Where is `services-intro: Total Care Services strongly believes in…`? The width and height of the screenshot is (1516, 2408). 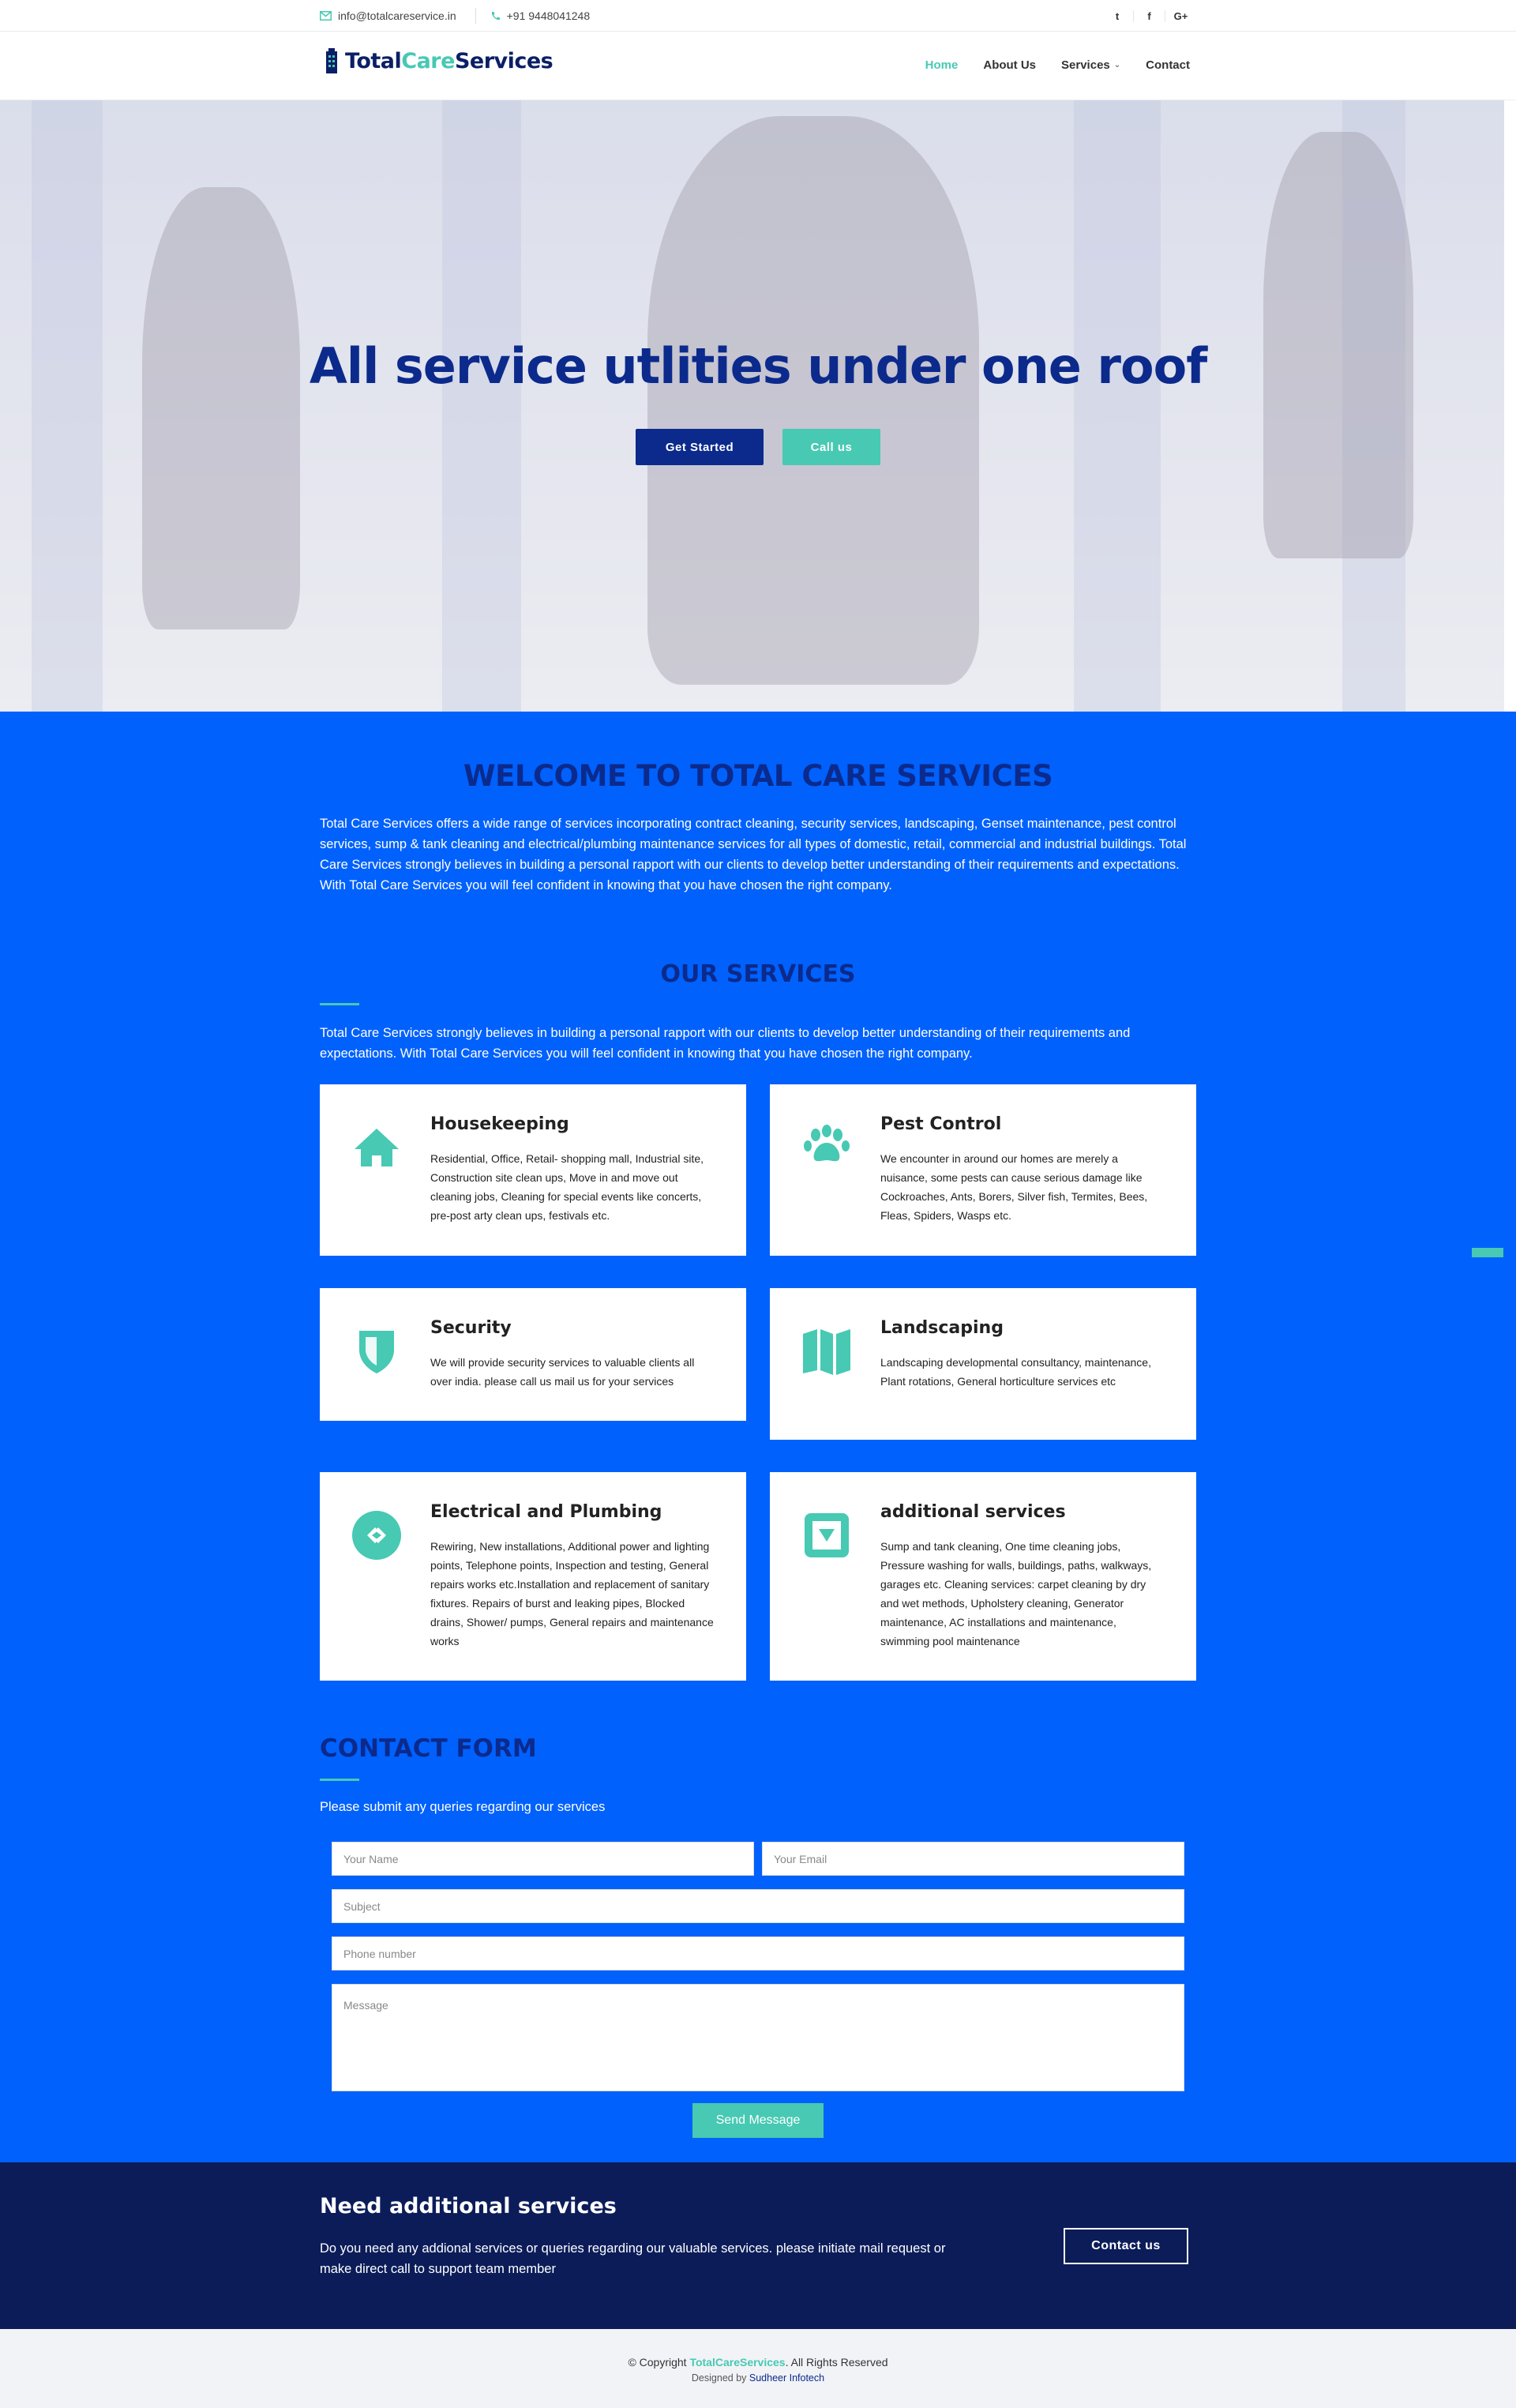
services-intro: Total Care Services strongly believes in… is located at coordinates (726, 1043).